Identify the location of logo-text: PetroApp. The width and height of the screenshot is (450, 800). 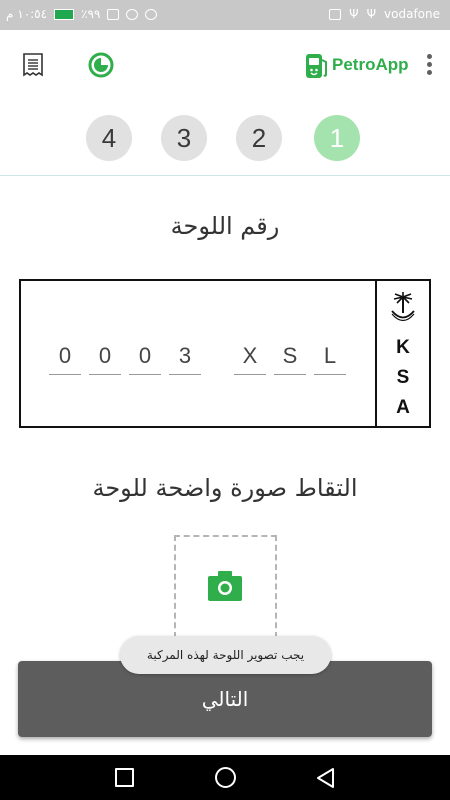
(370, 64).